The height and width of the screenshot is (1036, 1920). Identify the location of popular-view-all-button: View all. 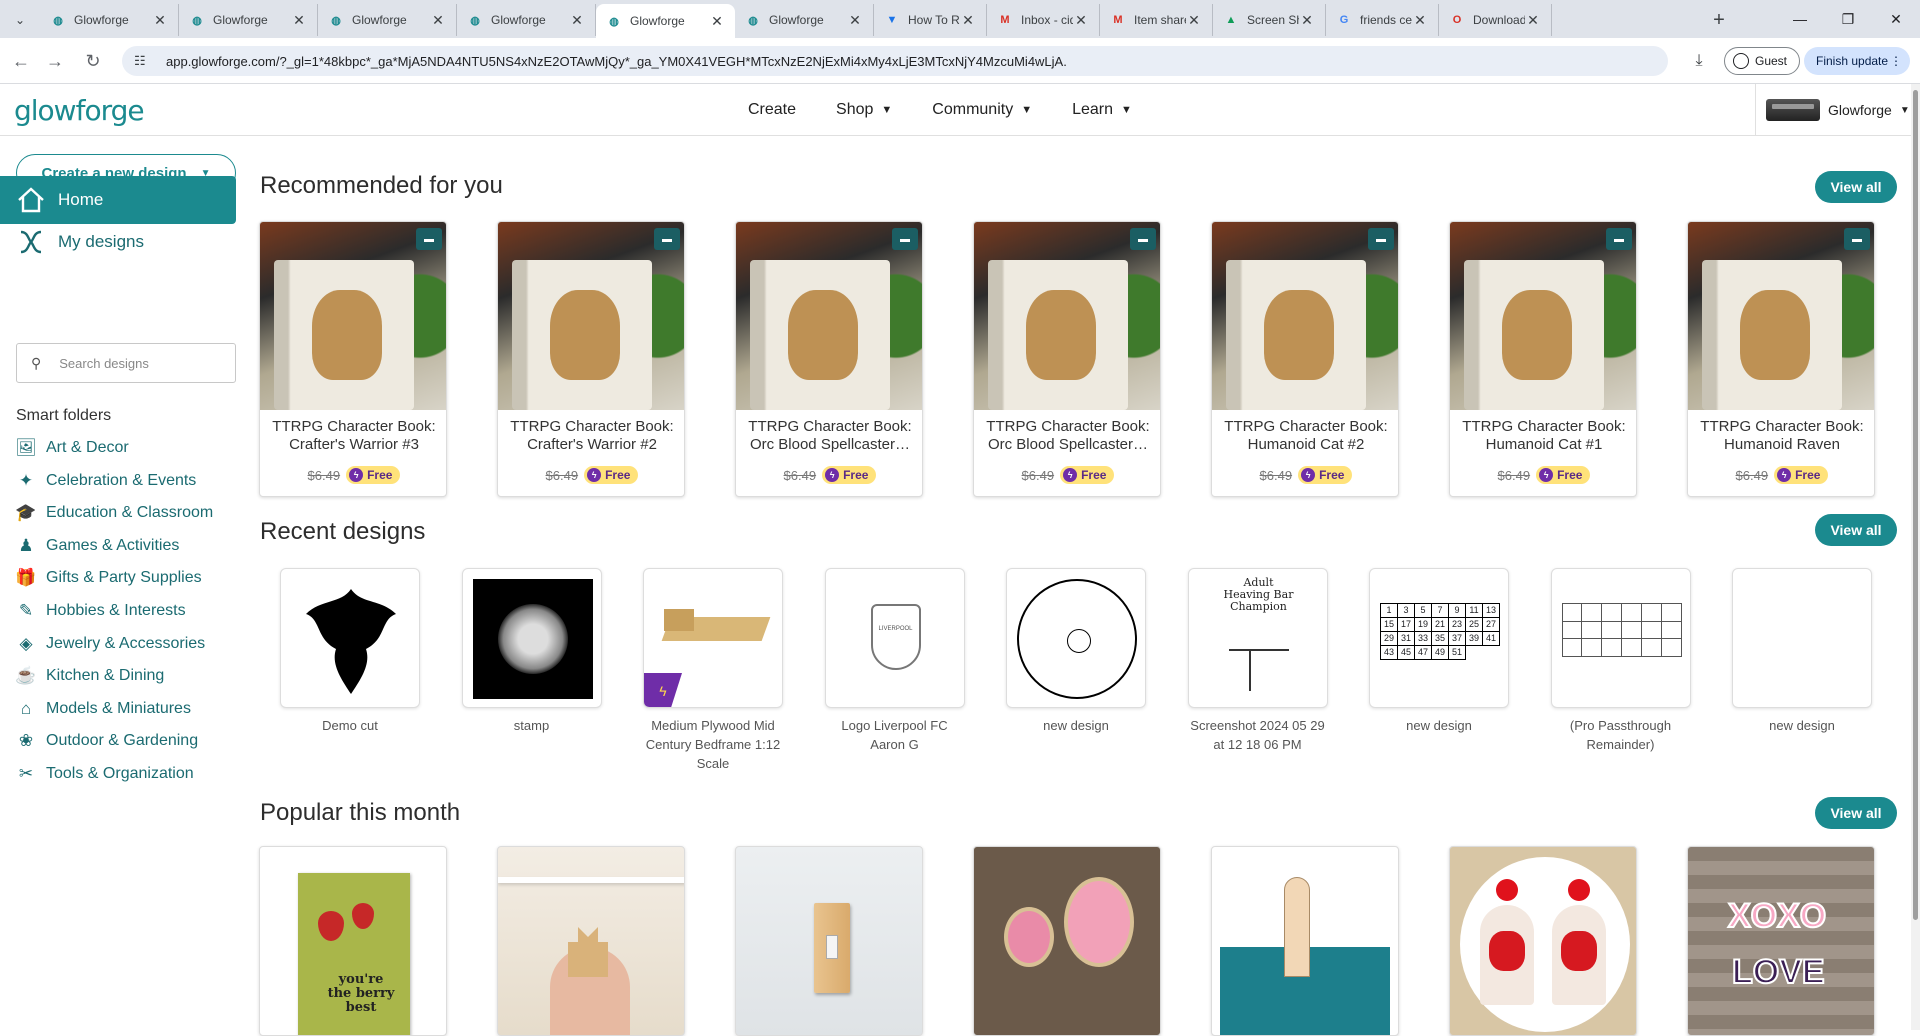
(1856, 813).